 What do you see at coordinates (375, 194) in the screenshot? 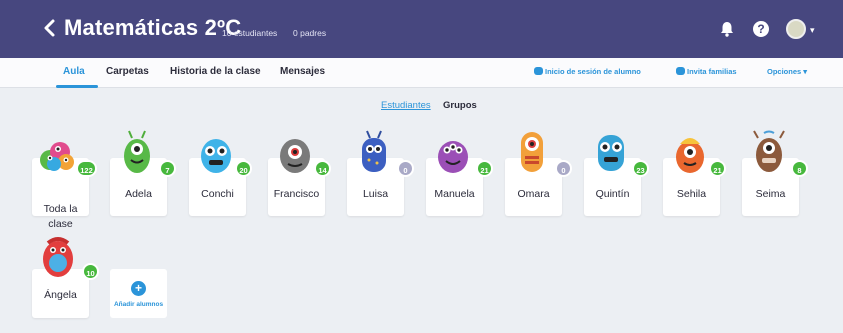
I see `student-name: Luisa` at bounding box center [375, 194].